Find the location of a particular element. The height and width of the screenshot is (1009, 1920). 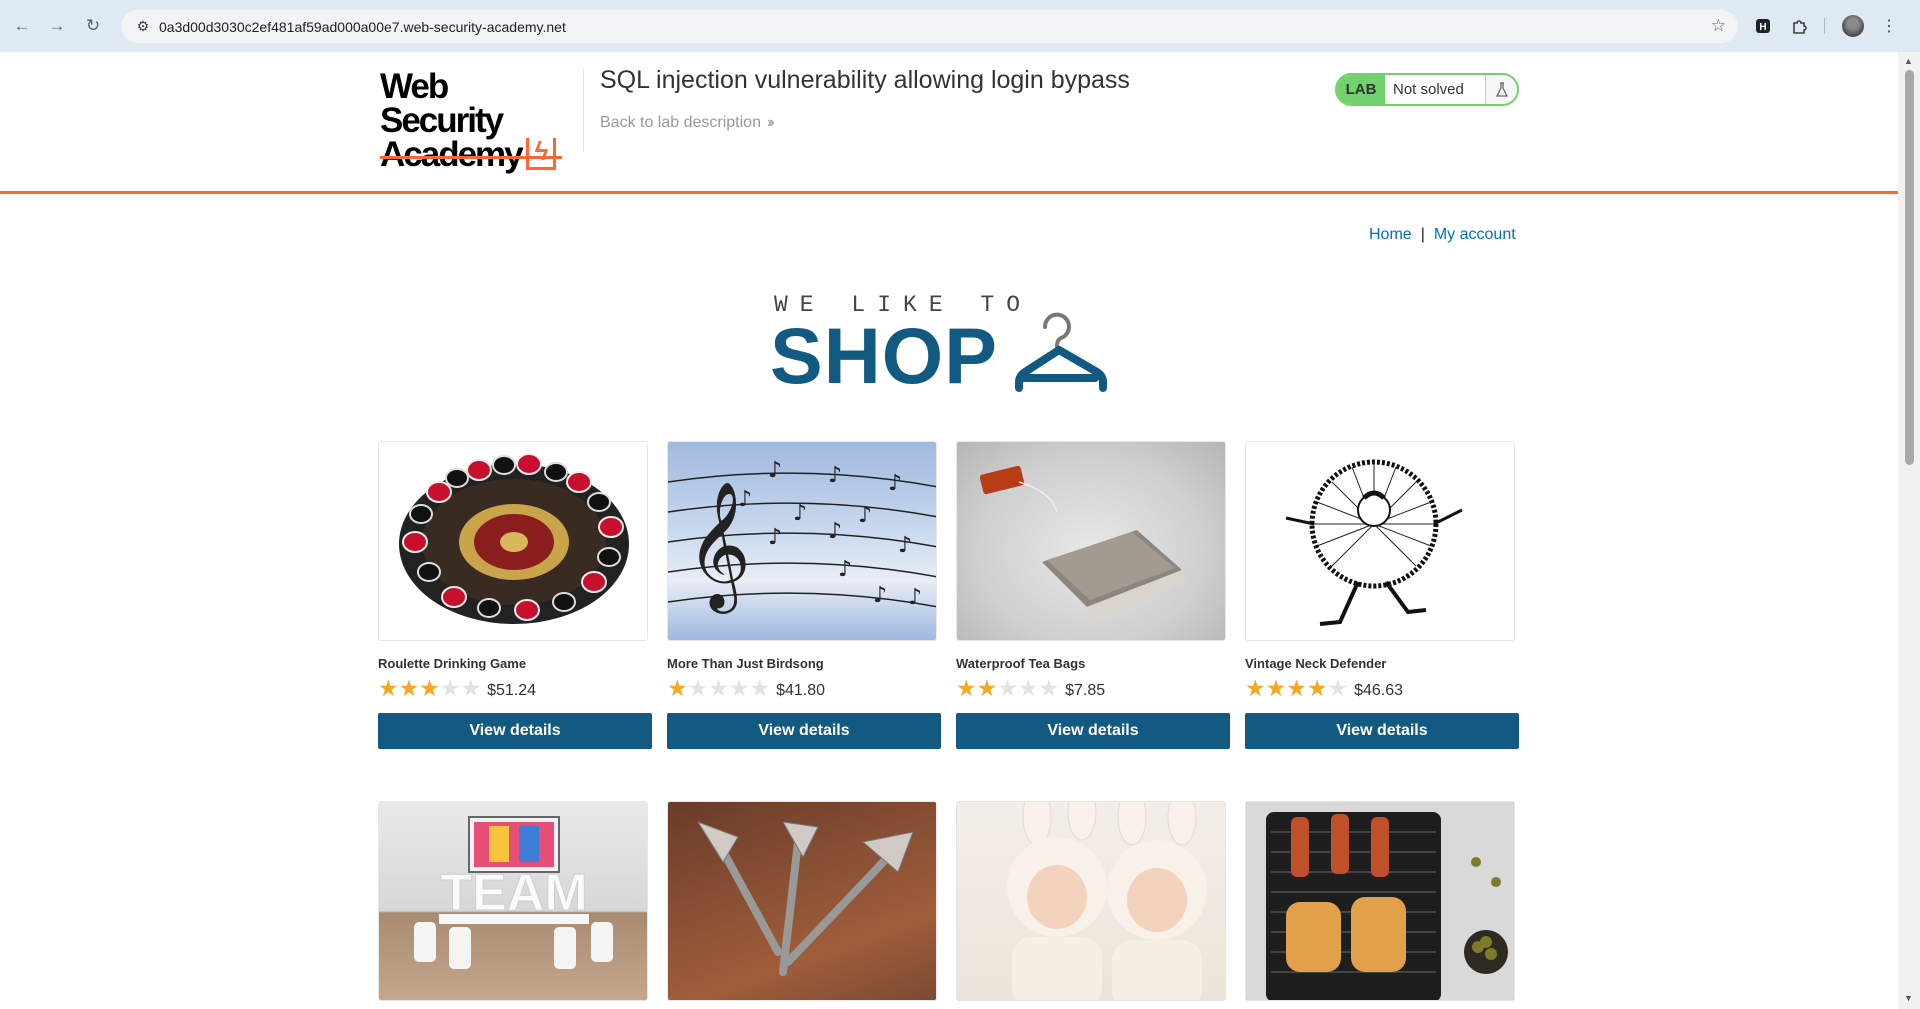

reload-icon: ↻ is located at coordinates (93, 26).